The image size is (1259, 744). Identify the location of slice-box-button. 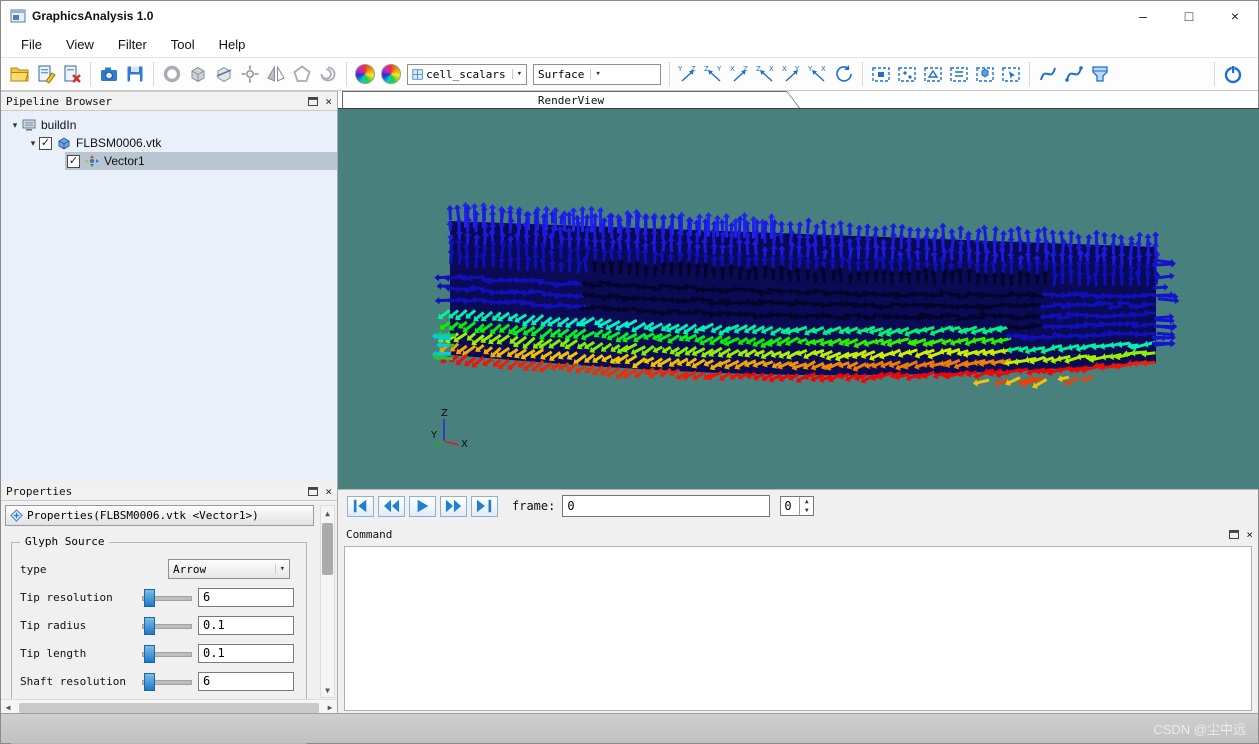
(224, 74).